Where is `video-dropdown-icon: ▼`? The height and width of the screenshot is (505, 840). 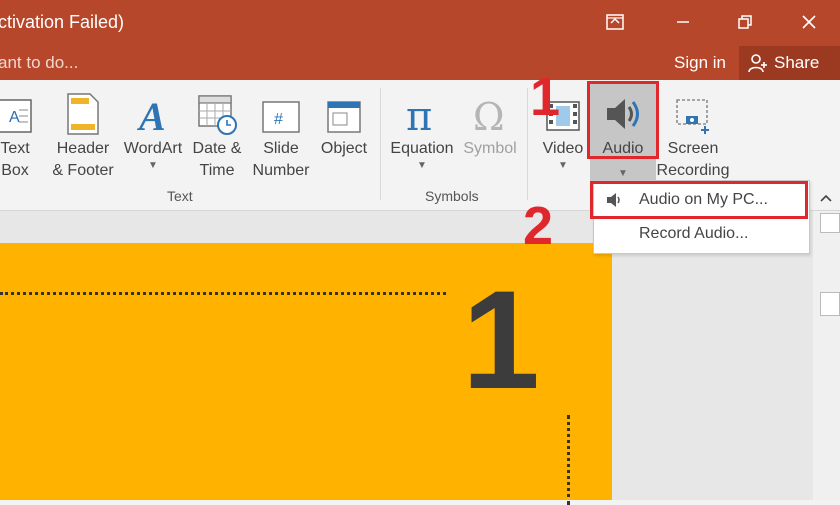
video-dropdown-icon: ▼ is located at coordinates (563, 165).